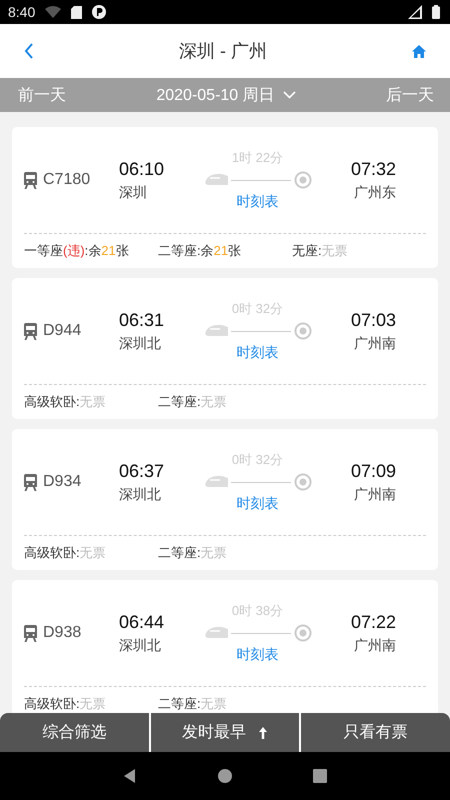  I want to click on page-title: 深圳 - 广州, so click(223, 51).